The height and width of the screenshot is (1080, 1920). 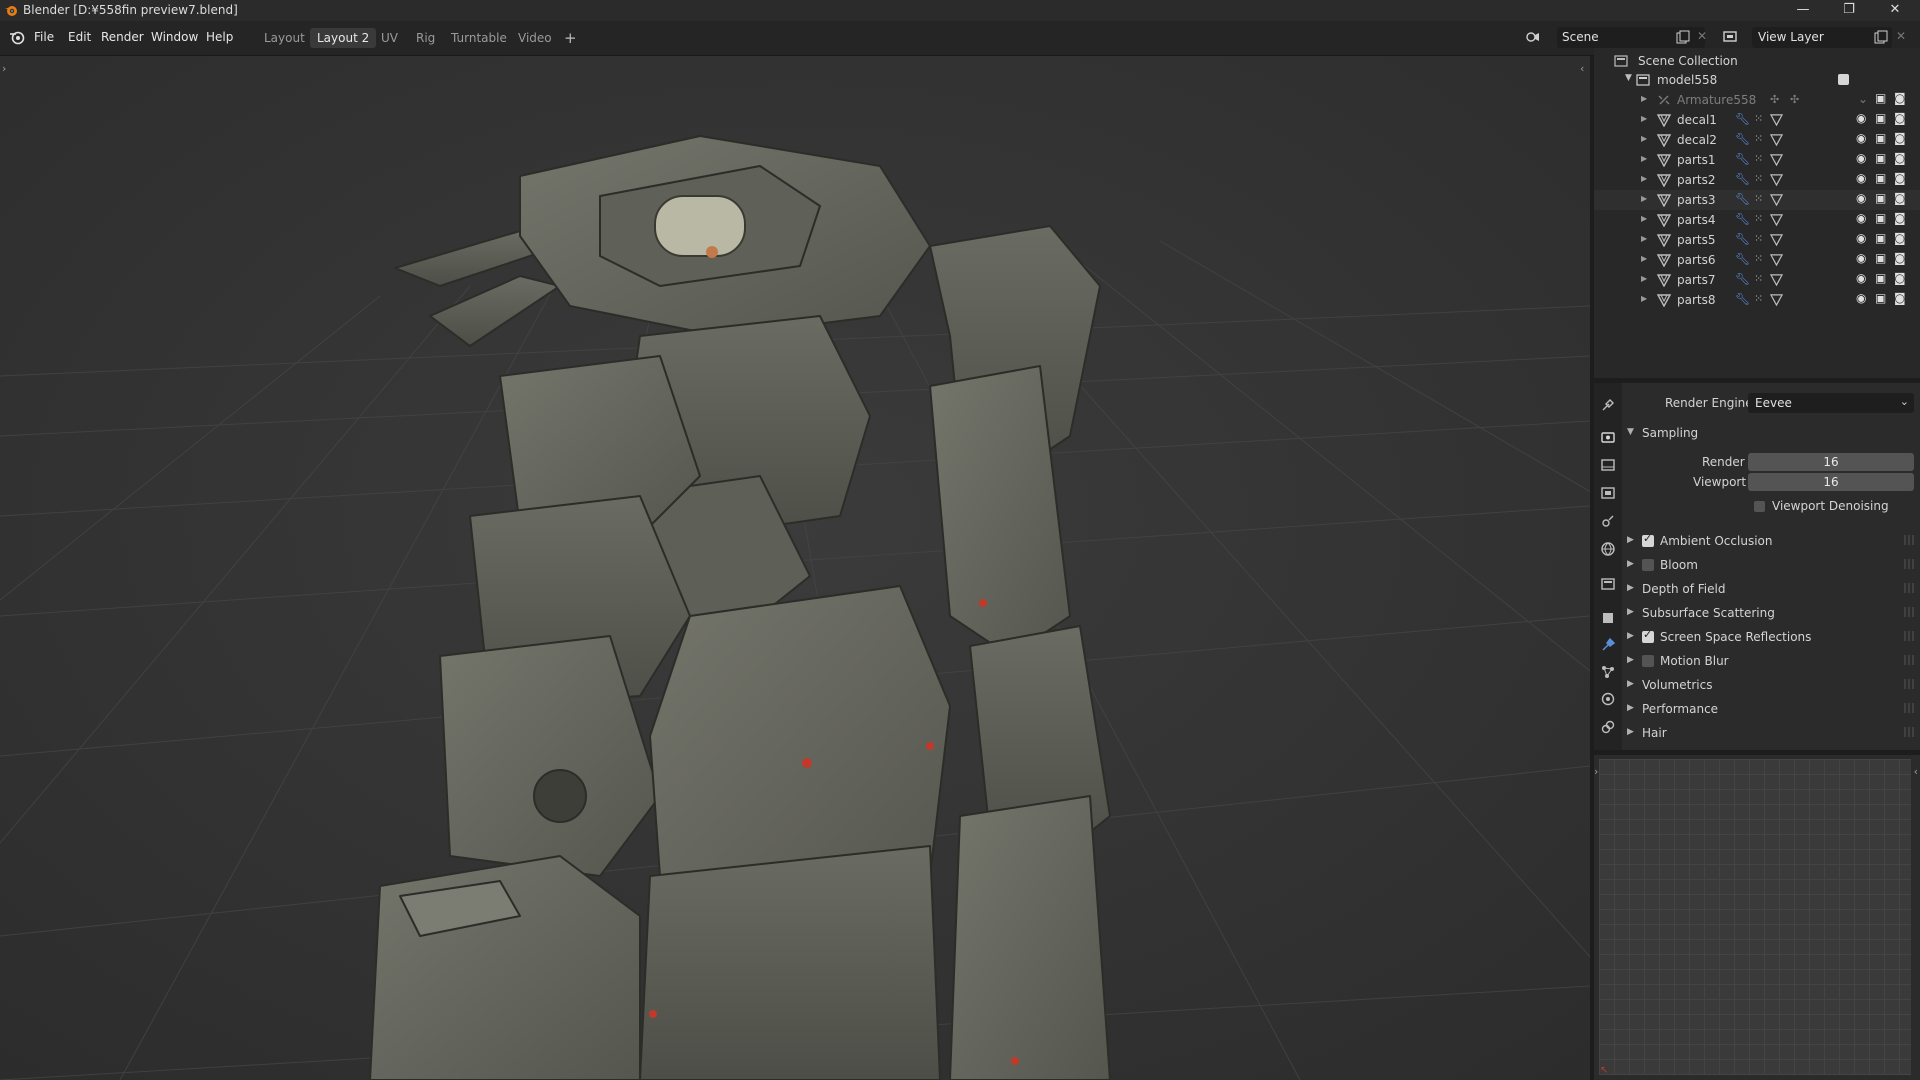 I want to click on outliner-item-parts1: ▶ parts1 🔧︎ ⁙ ◉ ▣ ◙, so click(x=1757, y=160).